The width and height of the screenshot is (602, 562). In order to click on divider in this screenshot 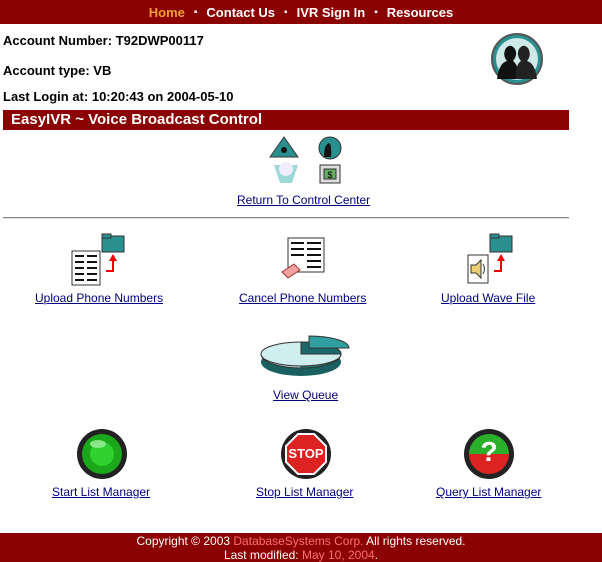, I will do `click(286, 218)`.